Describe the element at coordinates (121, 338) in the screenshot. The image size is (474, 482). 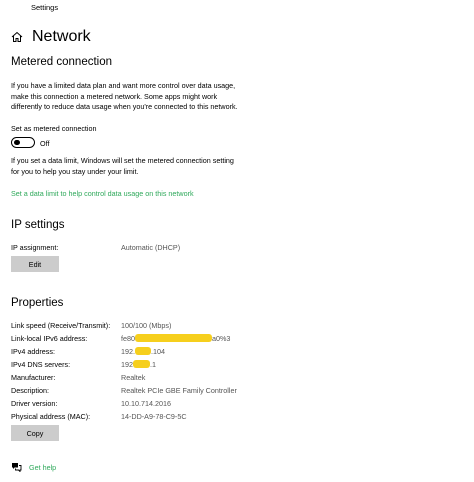
I see `property-row-ipv6: Link-local IPv6 address: fe80 a0%3` at that location.